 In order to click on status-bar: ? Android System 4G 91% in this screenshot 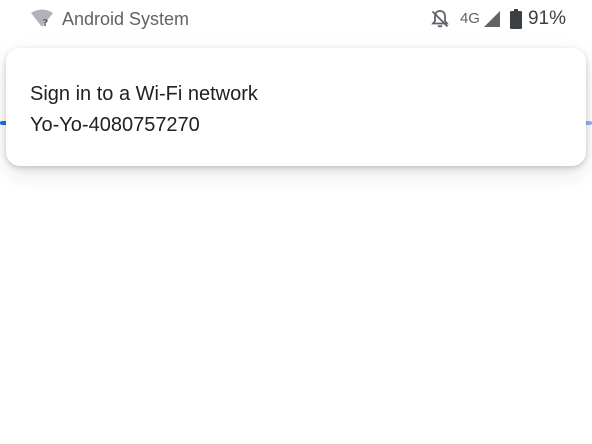, I will do `click(296, 19)`.